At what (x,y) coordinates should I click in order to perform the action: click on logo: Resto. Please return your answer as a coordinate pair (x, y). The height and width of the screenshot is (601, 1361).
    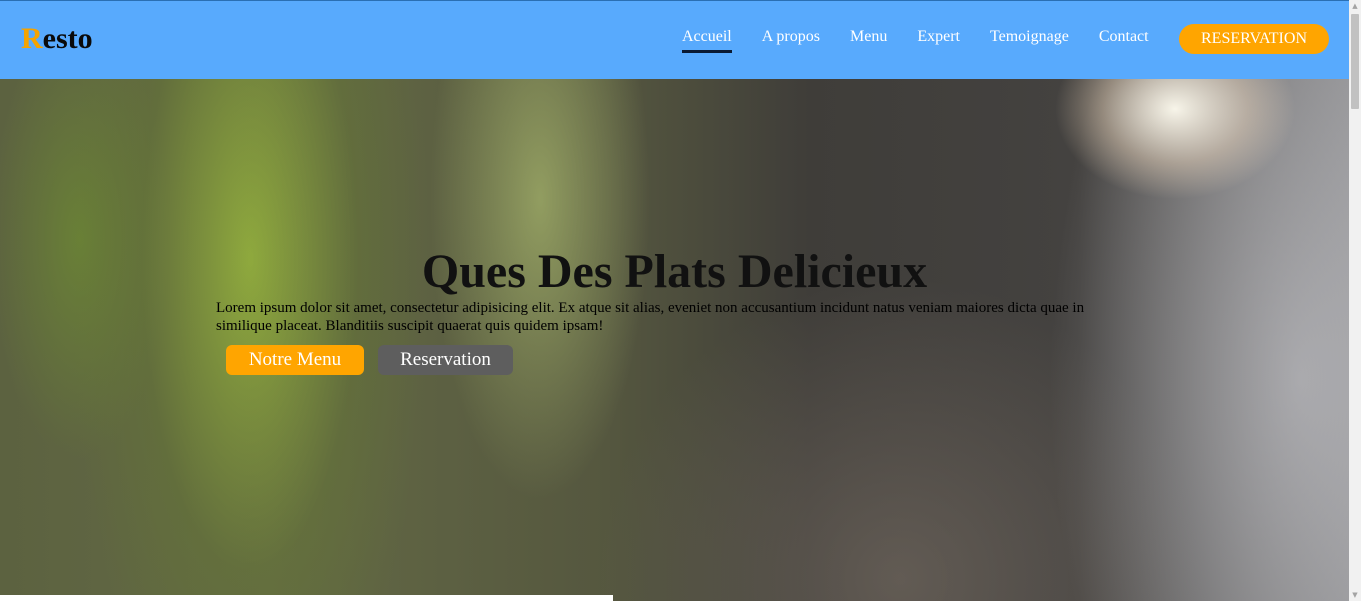
    Looking at the image, I should click on (57, 39).